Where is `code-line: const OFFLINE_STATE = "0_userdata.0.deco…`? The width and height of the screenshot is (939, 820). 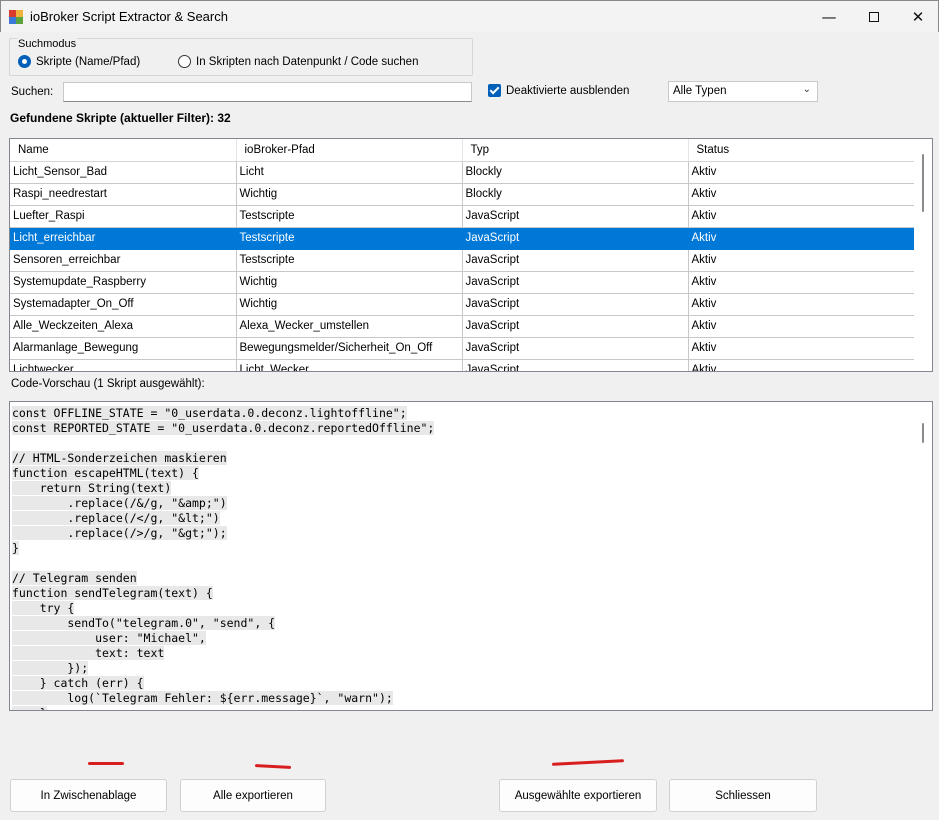 code-line: const OFFLINE_STATE = "0_userdata.0.deco… is located at coordinates (209, 413).